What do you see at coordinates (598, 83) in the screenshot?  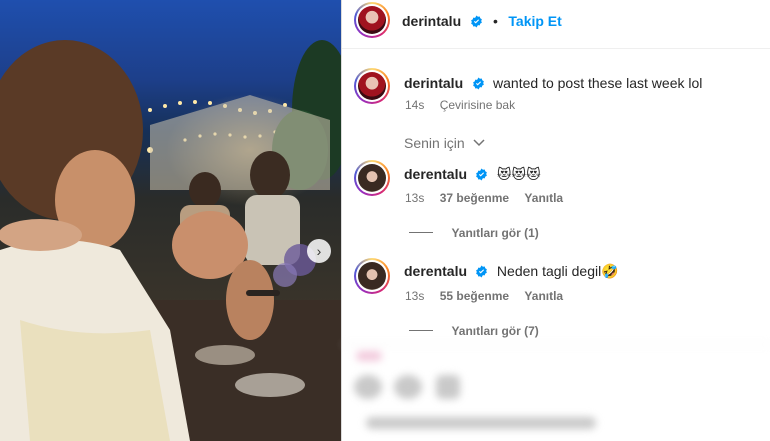 I see `caption-text: wanted to post these last week lol` at bounding box center [598, 83].